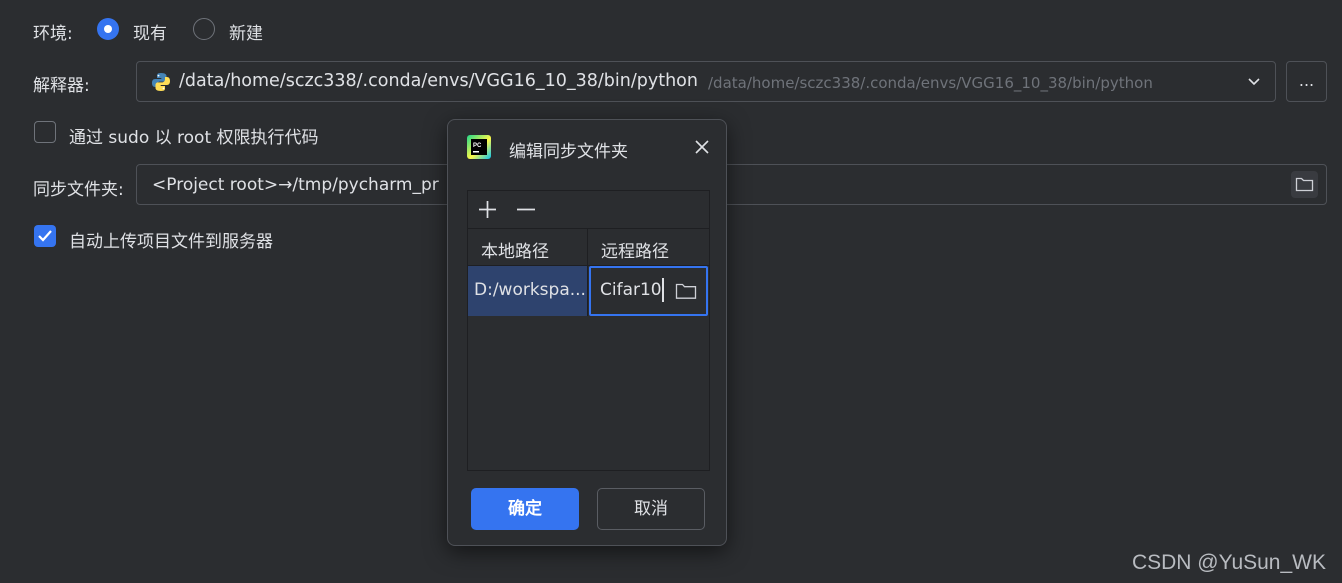  I want to click on sync-folders-table: 本地路径 远程路径 D:/workspa... Cifar10, so click(588, 330).